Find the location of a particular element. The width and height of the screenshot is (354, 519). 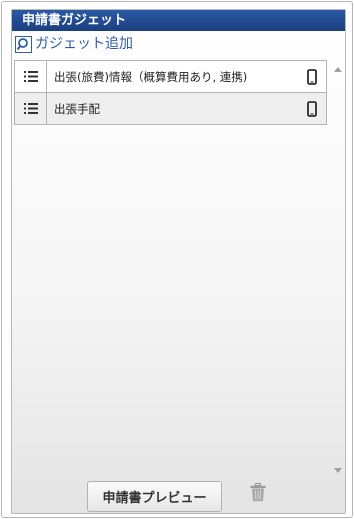

gadget-label: 出張手配 is located at coordinates (77, 108).